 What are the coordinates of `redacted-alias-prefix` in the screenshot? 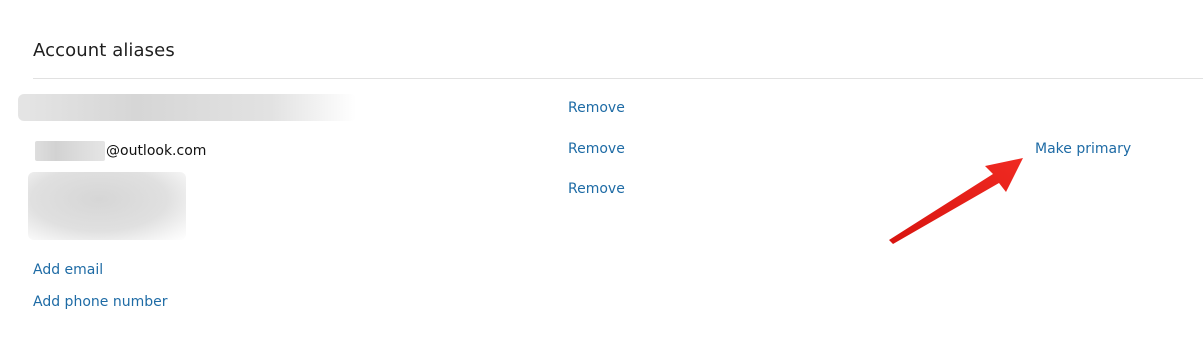 It's located at (70, 151).